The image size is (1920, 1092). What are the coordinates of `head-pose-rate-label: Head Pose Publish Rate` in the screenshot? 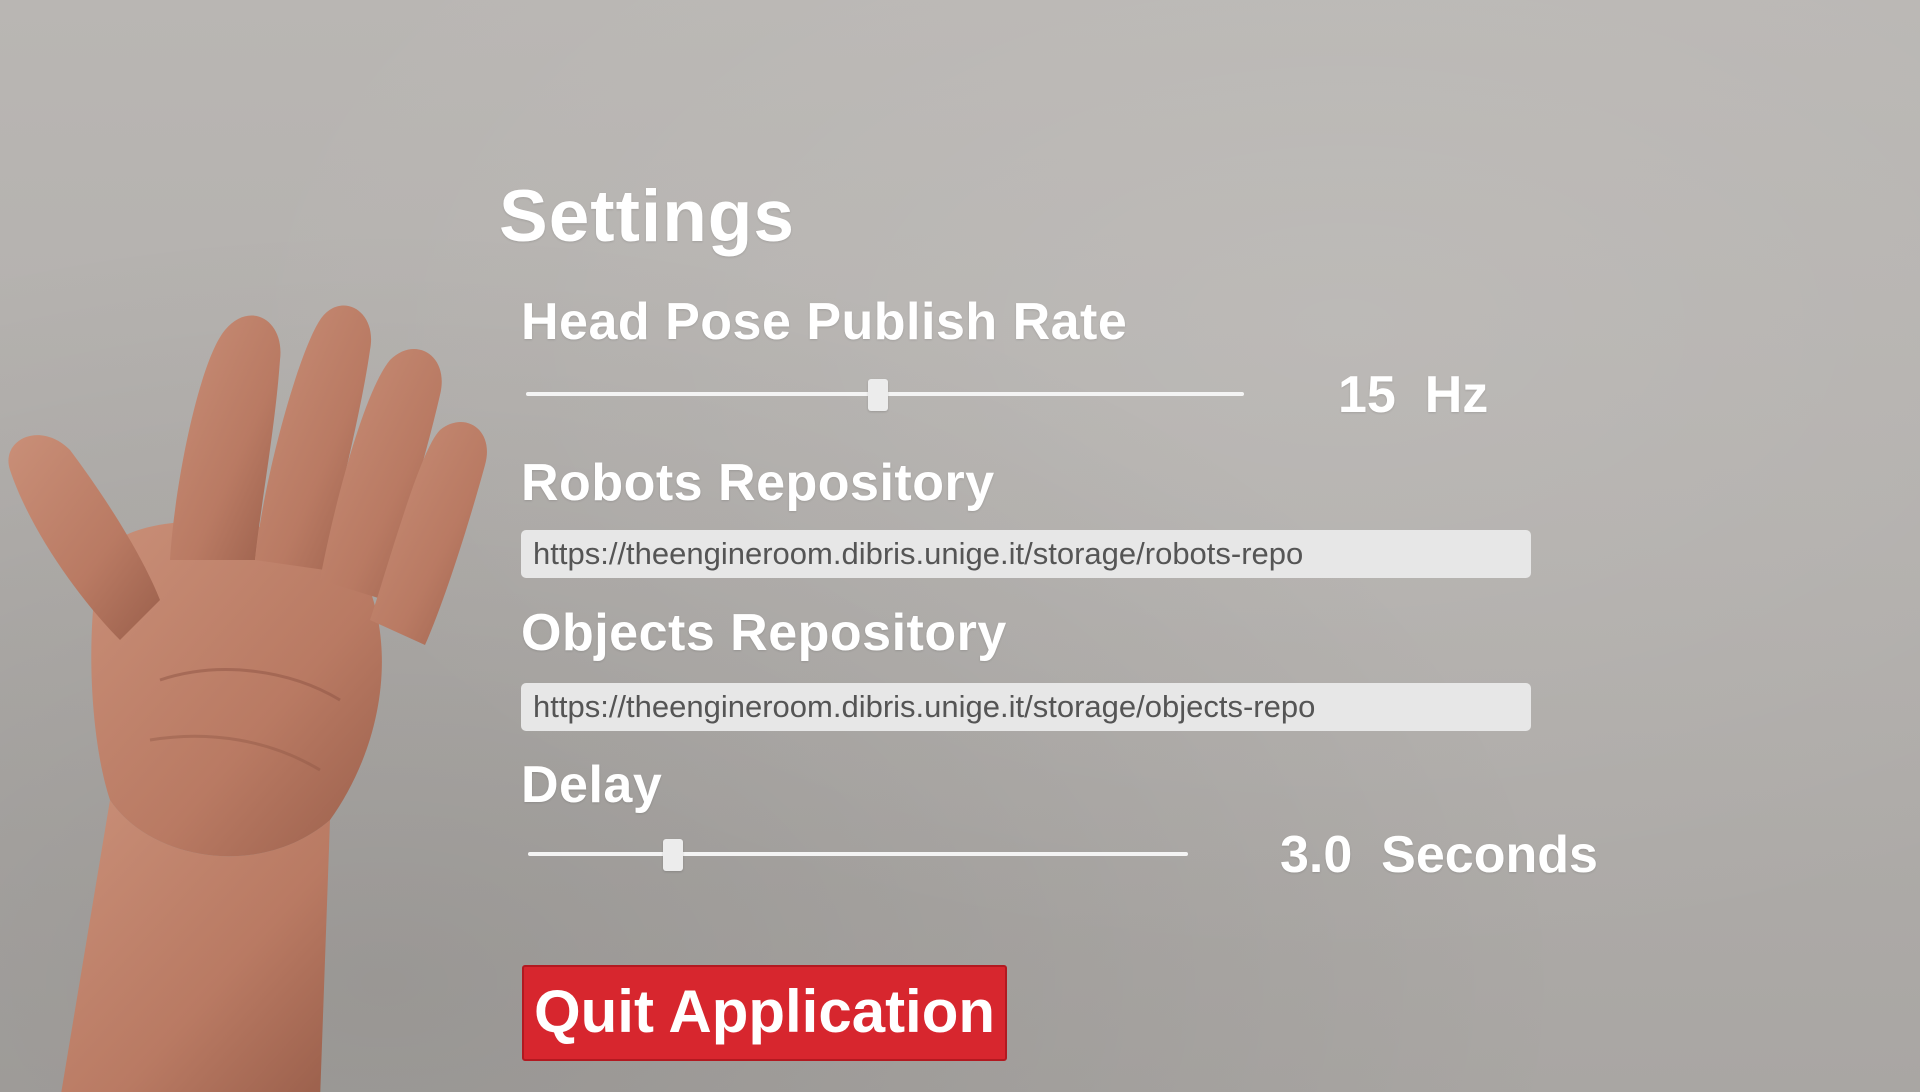 It's located at (824, 322).